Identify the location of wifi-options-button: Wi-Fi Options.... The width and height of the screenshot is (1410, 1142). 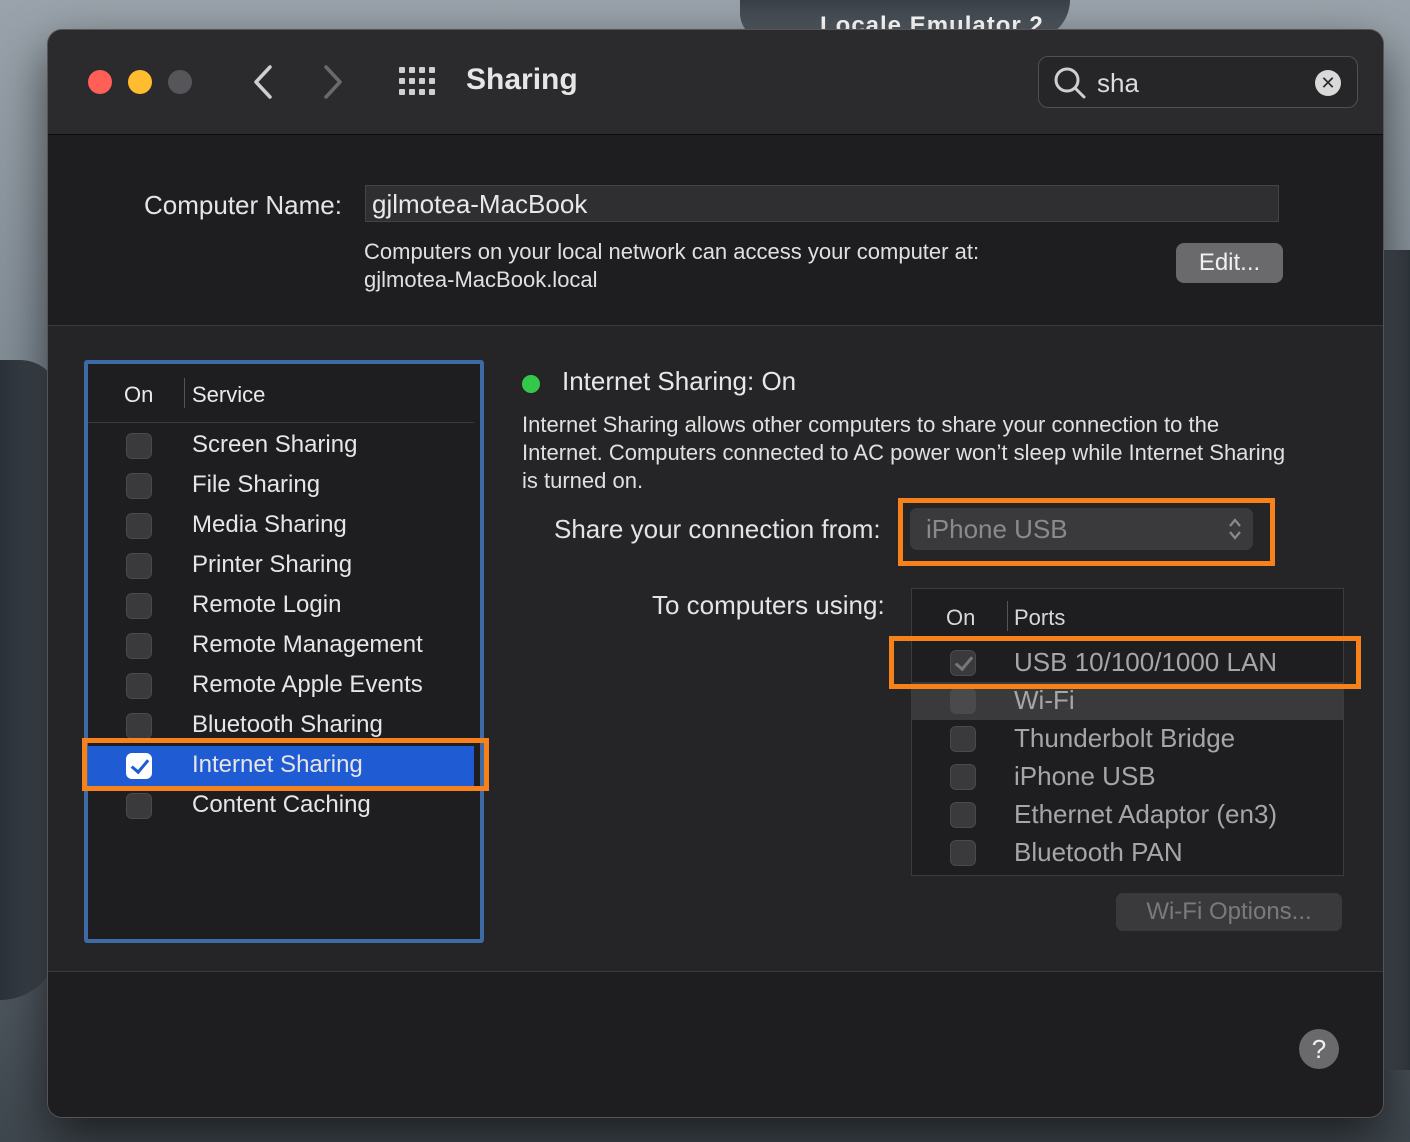
(1229, 912).